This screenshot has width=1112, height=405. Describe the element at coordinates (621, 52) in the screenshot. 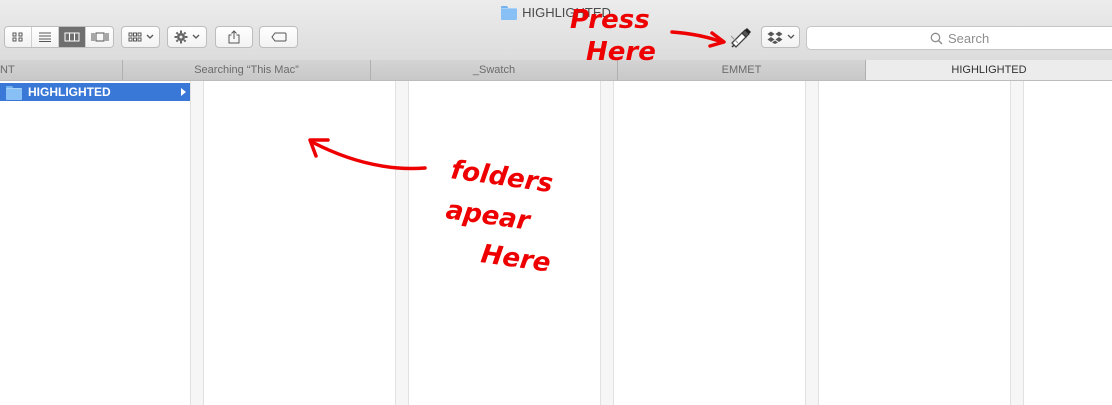

I see `annotation-here: Here` at that location.